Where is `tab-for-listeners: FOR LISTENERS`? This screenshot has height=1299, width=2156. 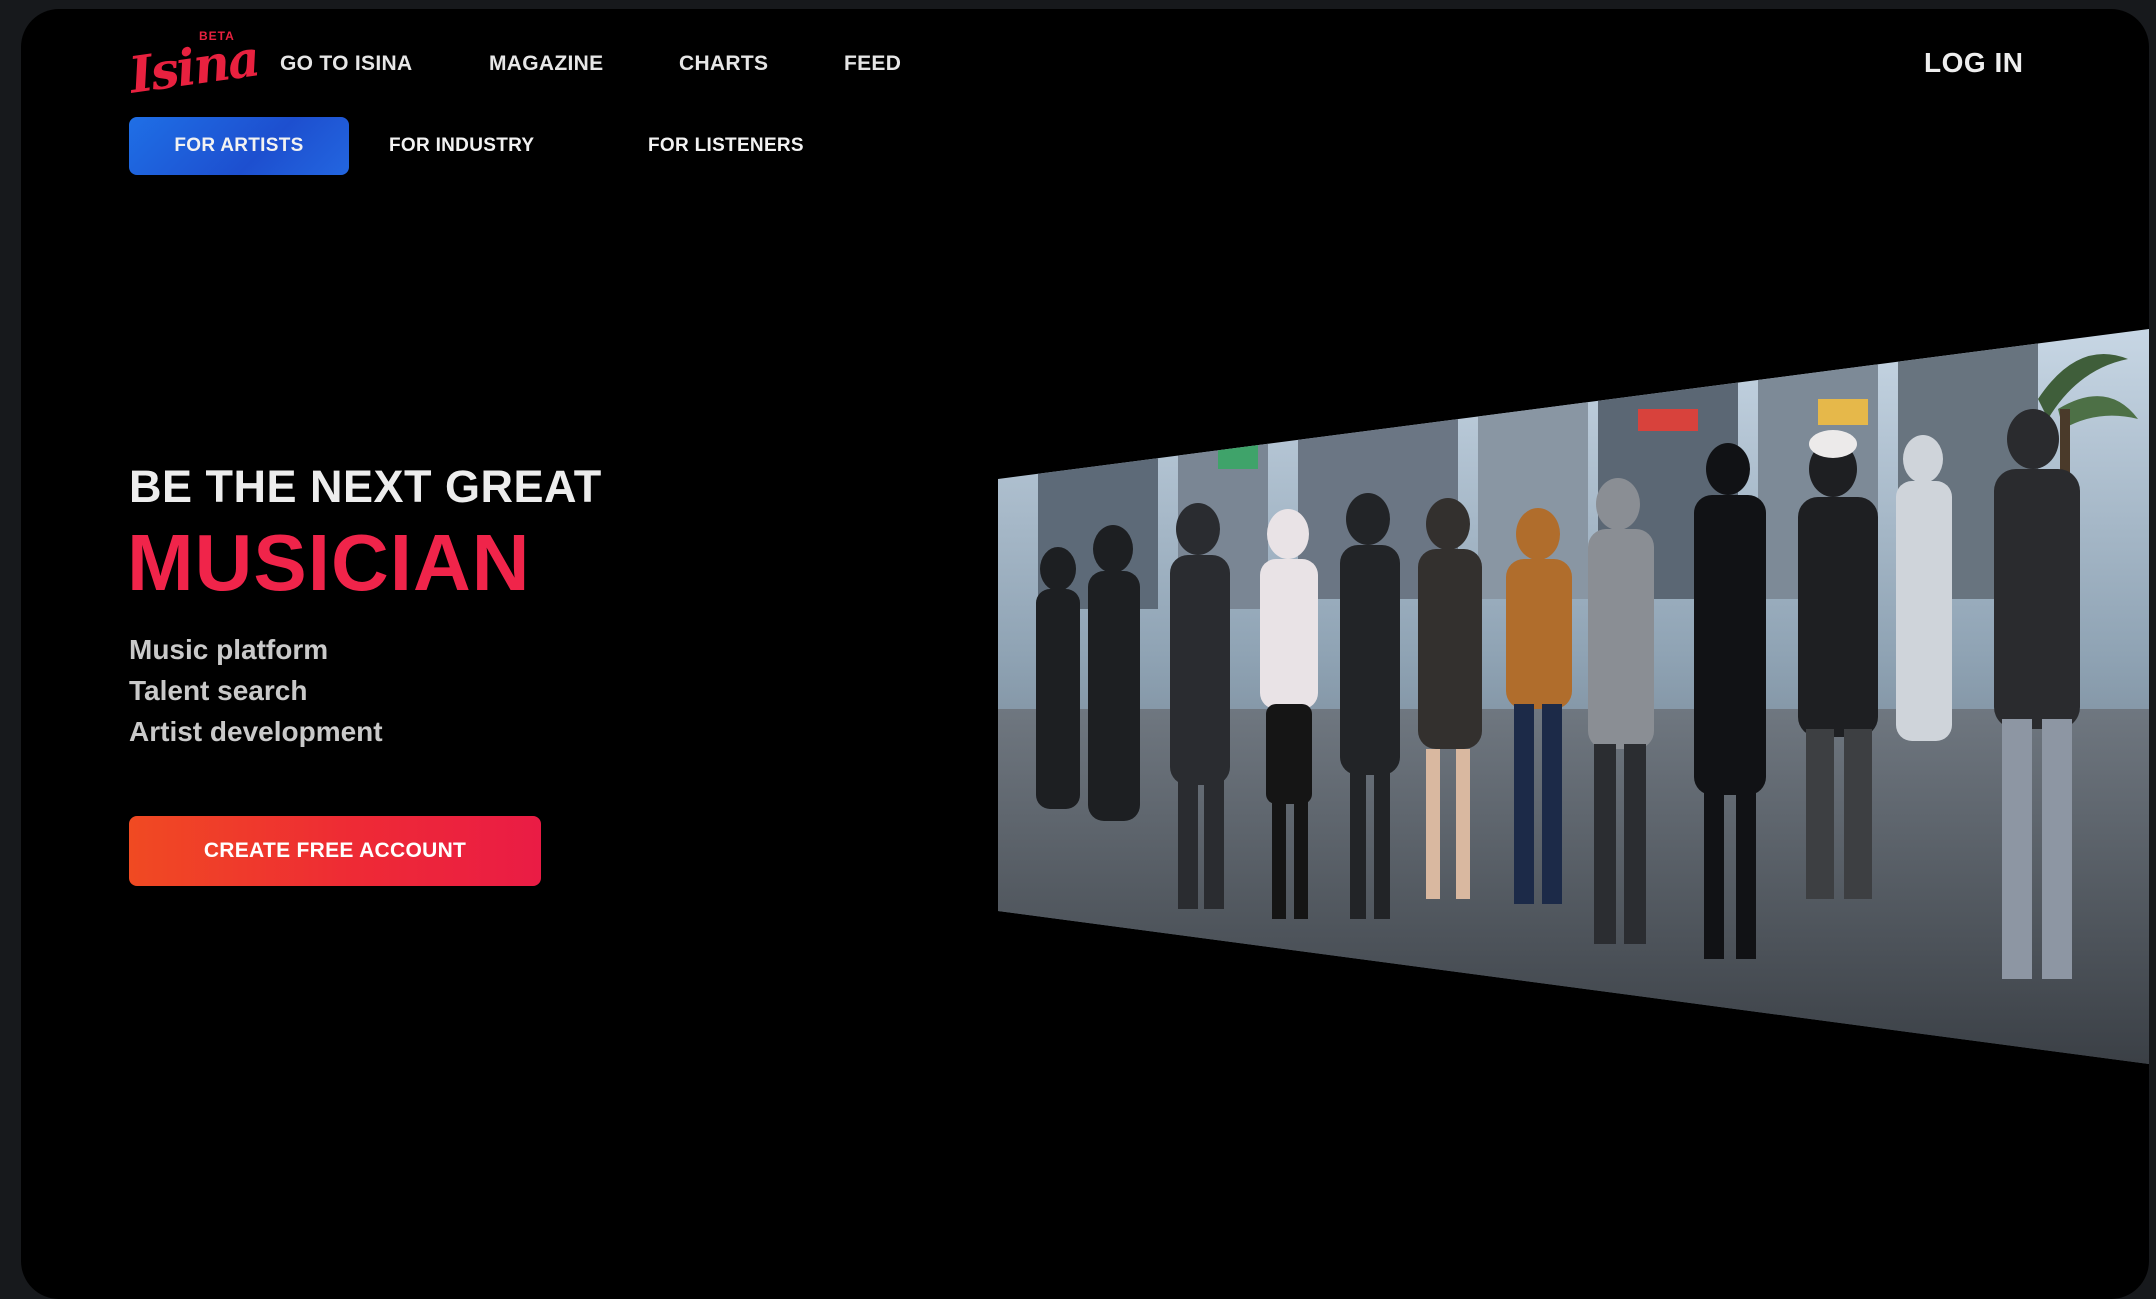 tab-for-listeners: FOR LISTENERS is located at coordinates (726, 146).